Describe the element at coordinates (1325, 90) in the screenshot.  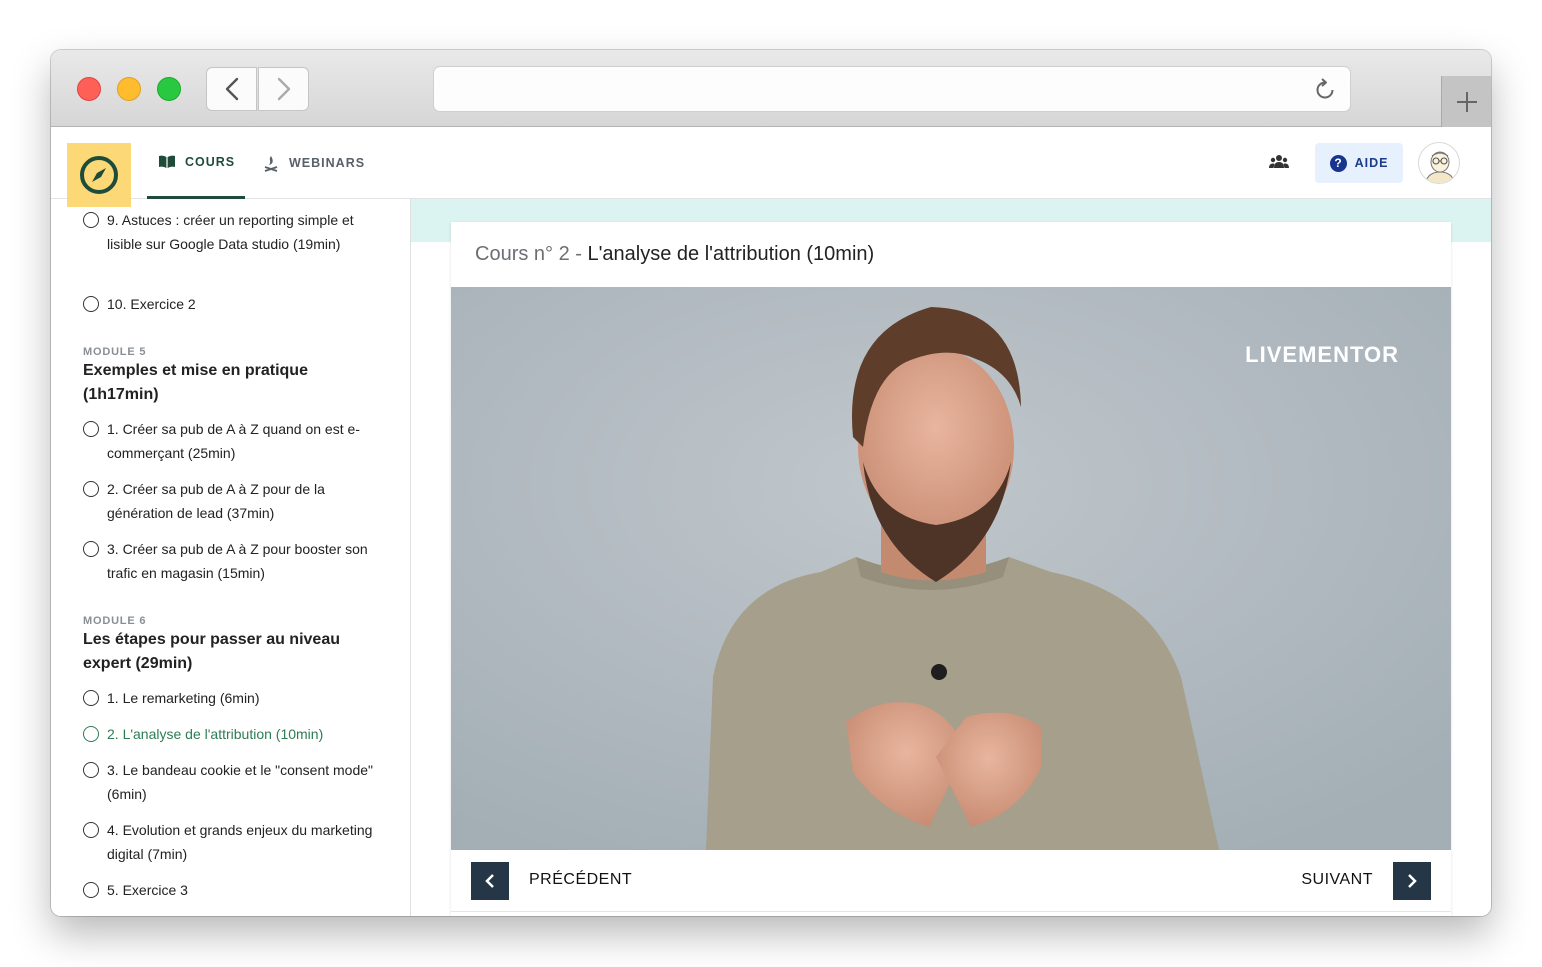
I see `reload-icon` at that location.